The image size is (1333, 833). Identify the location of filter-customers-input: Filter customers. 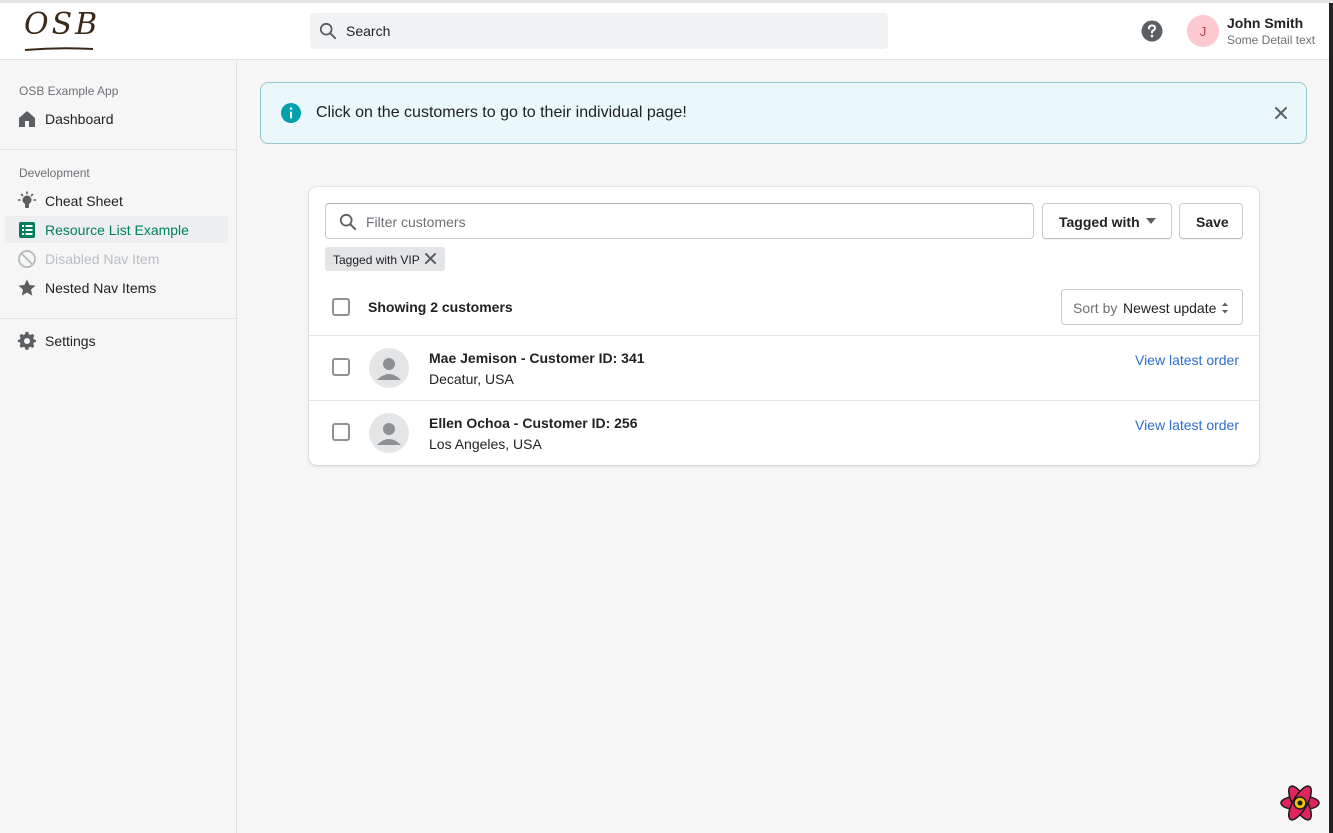
(679, 221).